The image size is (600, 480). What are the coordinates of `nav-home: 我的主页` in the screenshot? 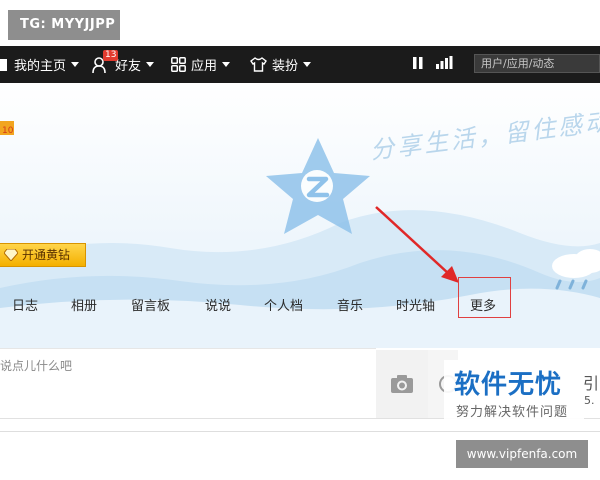 It's located at (40, 64).